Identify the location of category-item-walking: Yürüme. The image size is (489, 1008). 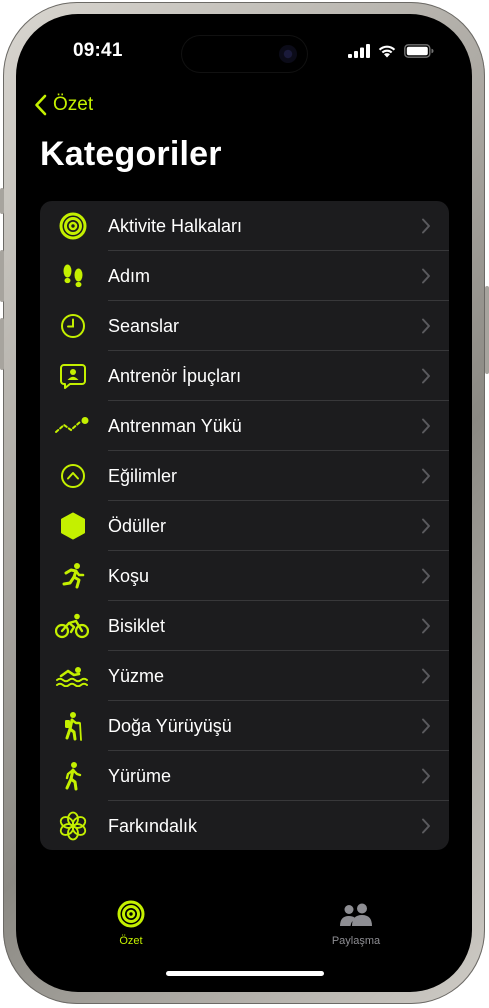
(244, 776).